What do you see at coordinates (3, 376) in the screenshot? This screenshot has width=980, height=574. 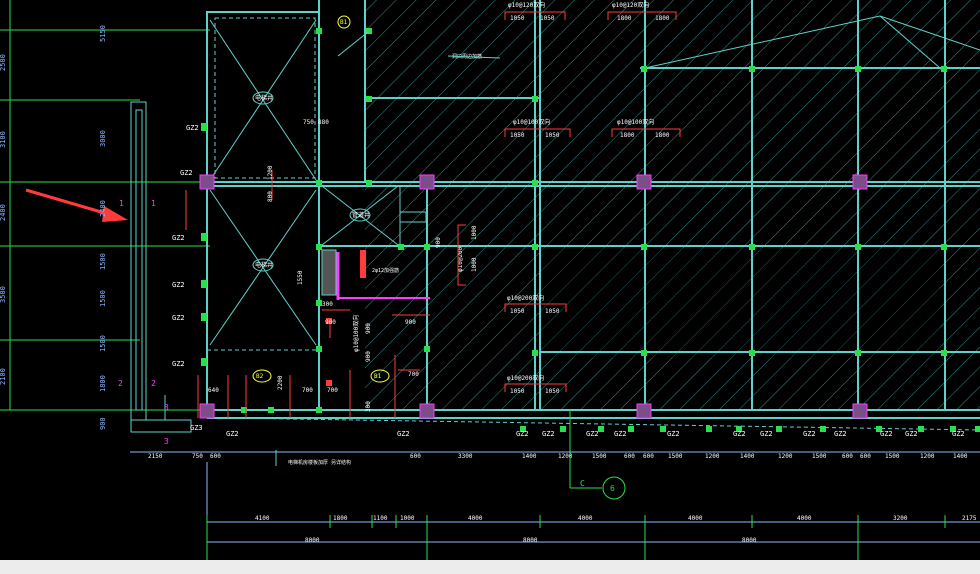 I see `dim-label: 2100` at bounding box center [3, 376].